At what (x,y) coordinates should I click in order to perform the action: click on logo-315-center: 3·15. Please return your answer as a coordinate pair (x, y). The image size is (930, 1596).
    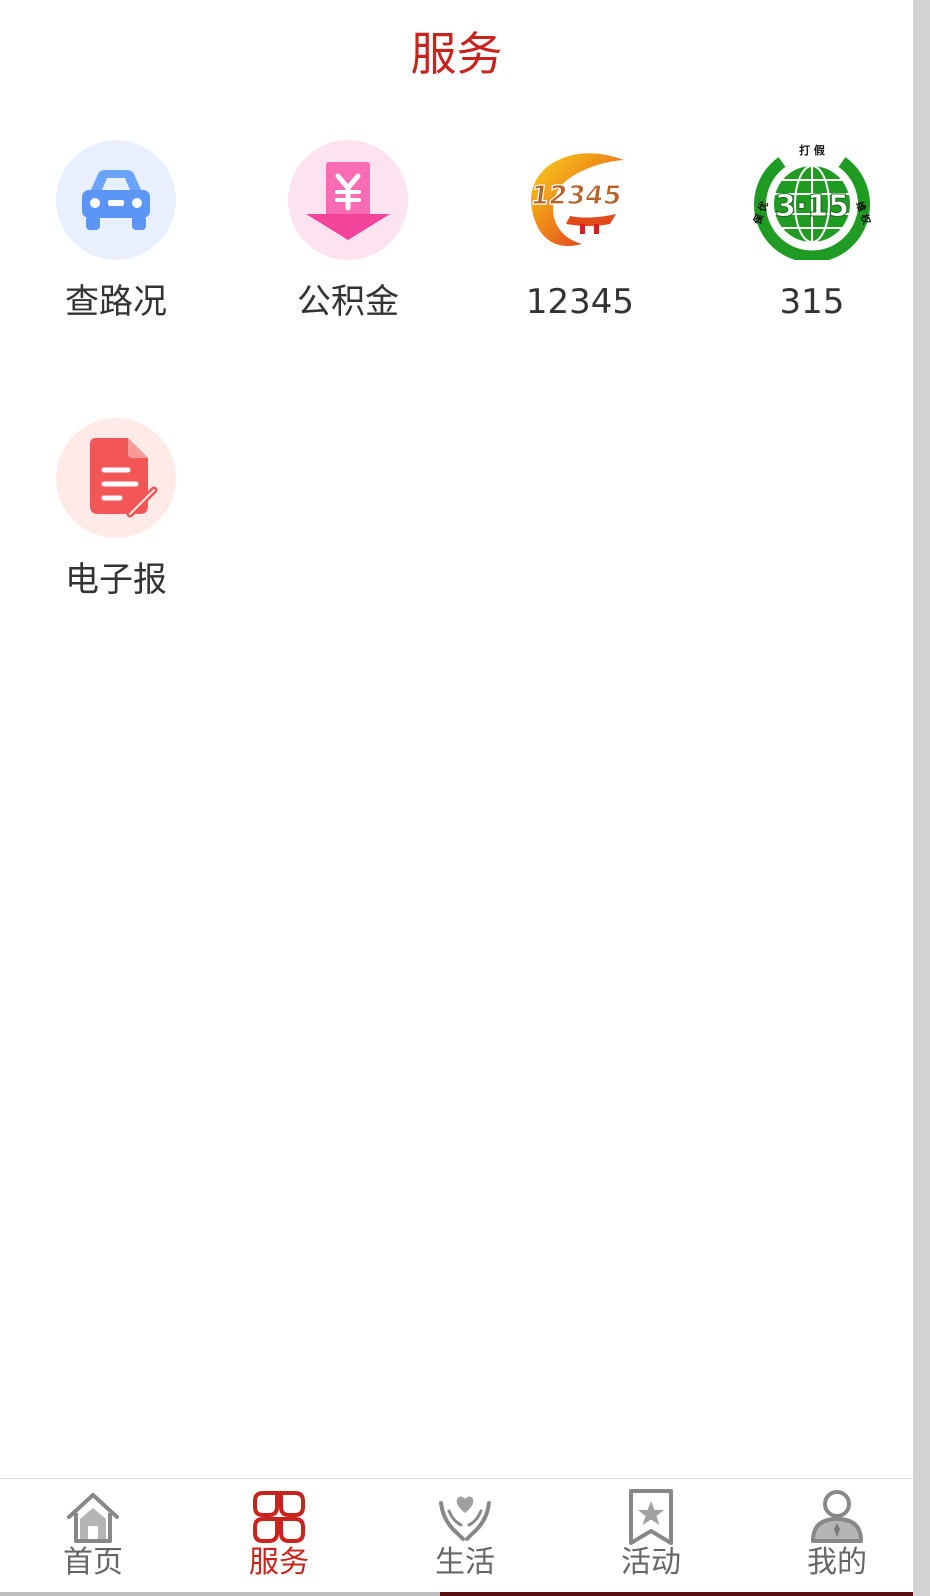
    Looking at the image, I should click on (812, 206).